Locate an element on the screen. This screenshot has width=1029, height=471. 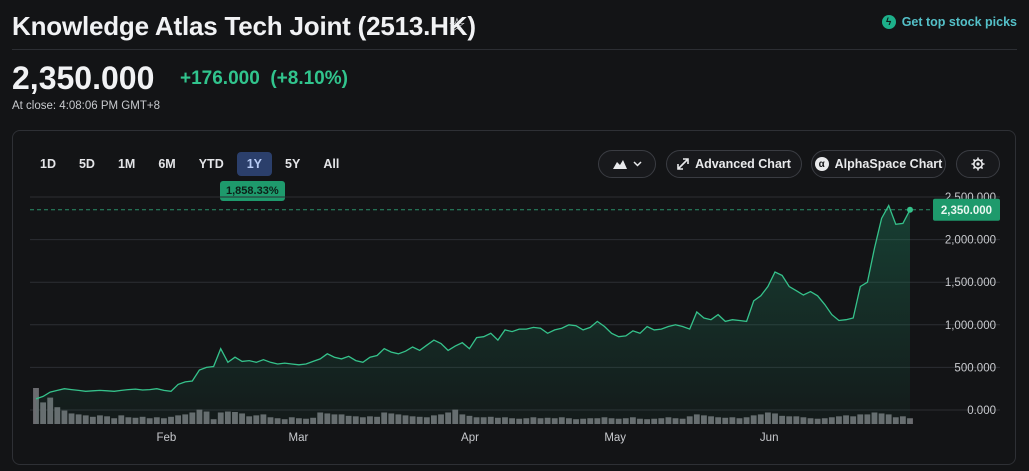
x-axis-labels: Feb Mar Apr May Jun is located at coordinates (467, 438).